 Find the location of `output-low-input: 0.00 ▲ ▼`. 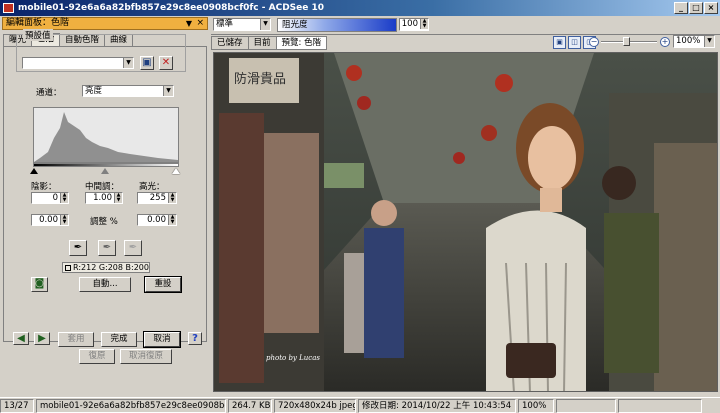

output-low-input: 0.00 ▲ ▼ is located at coordinates (50, 220).